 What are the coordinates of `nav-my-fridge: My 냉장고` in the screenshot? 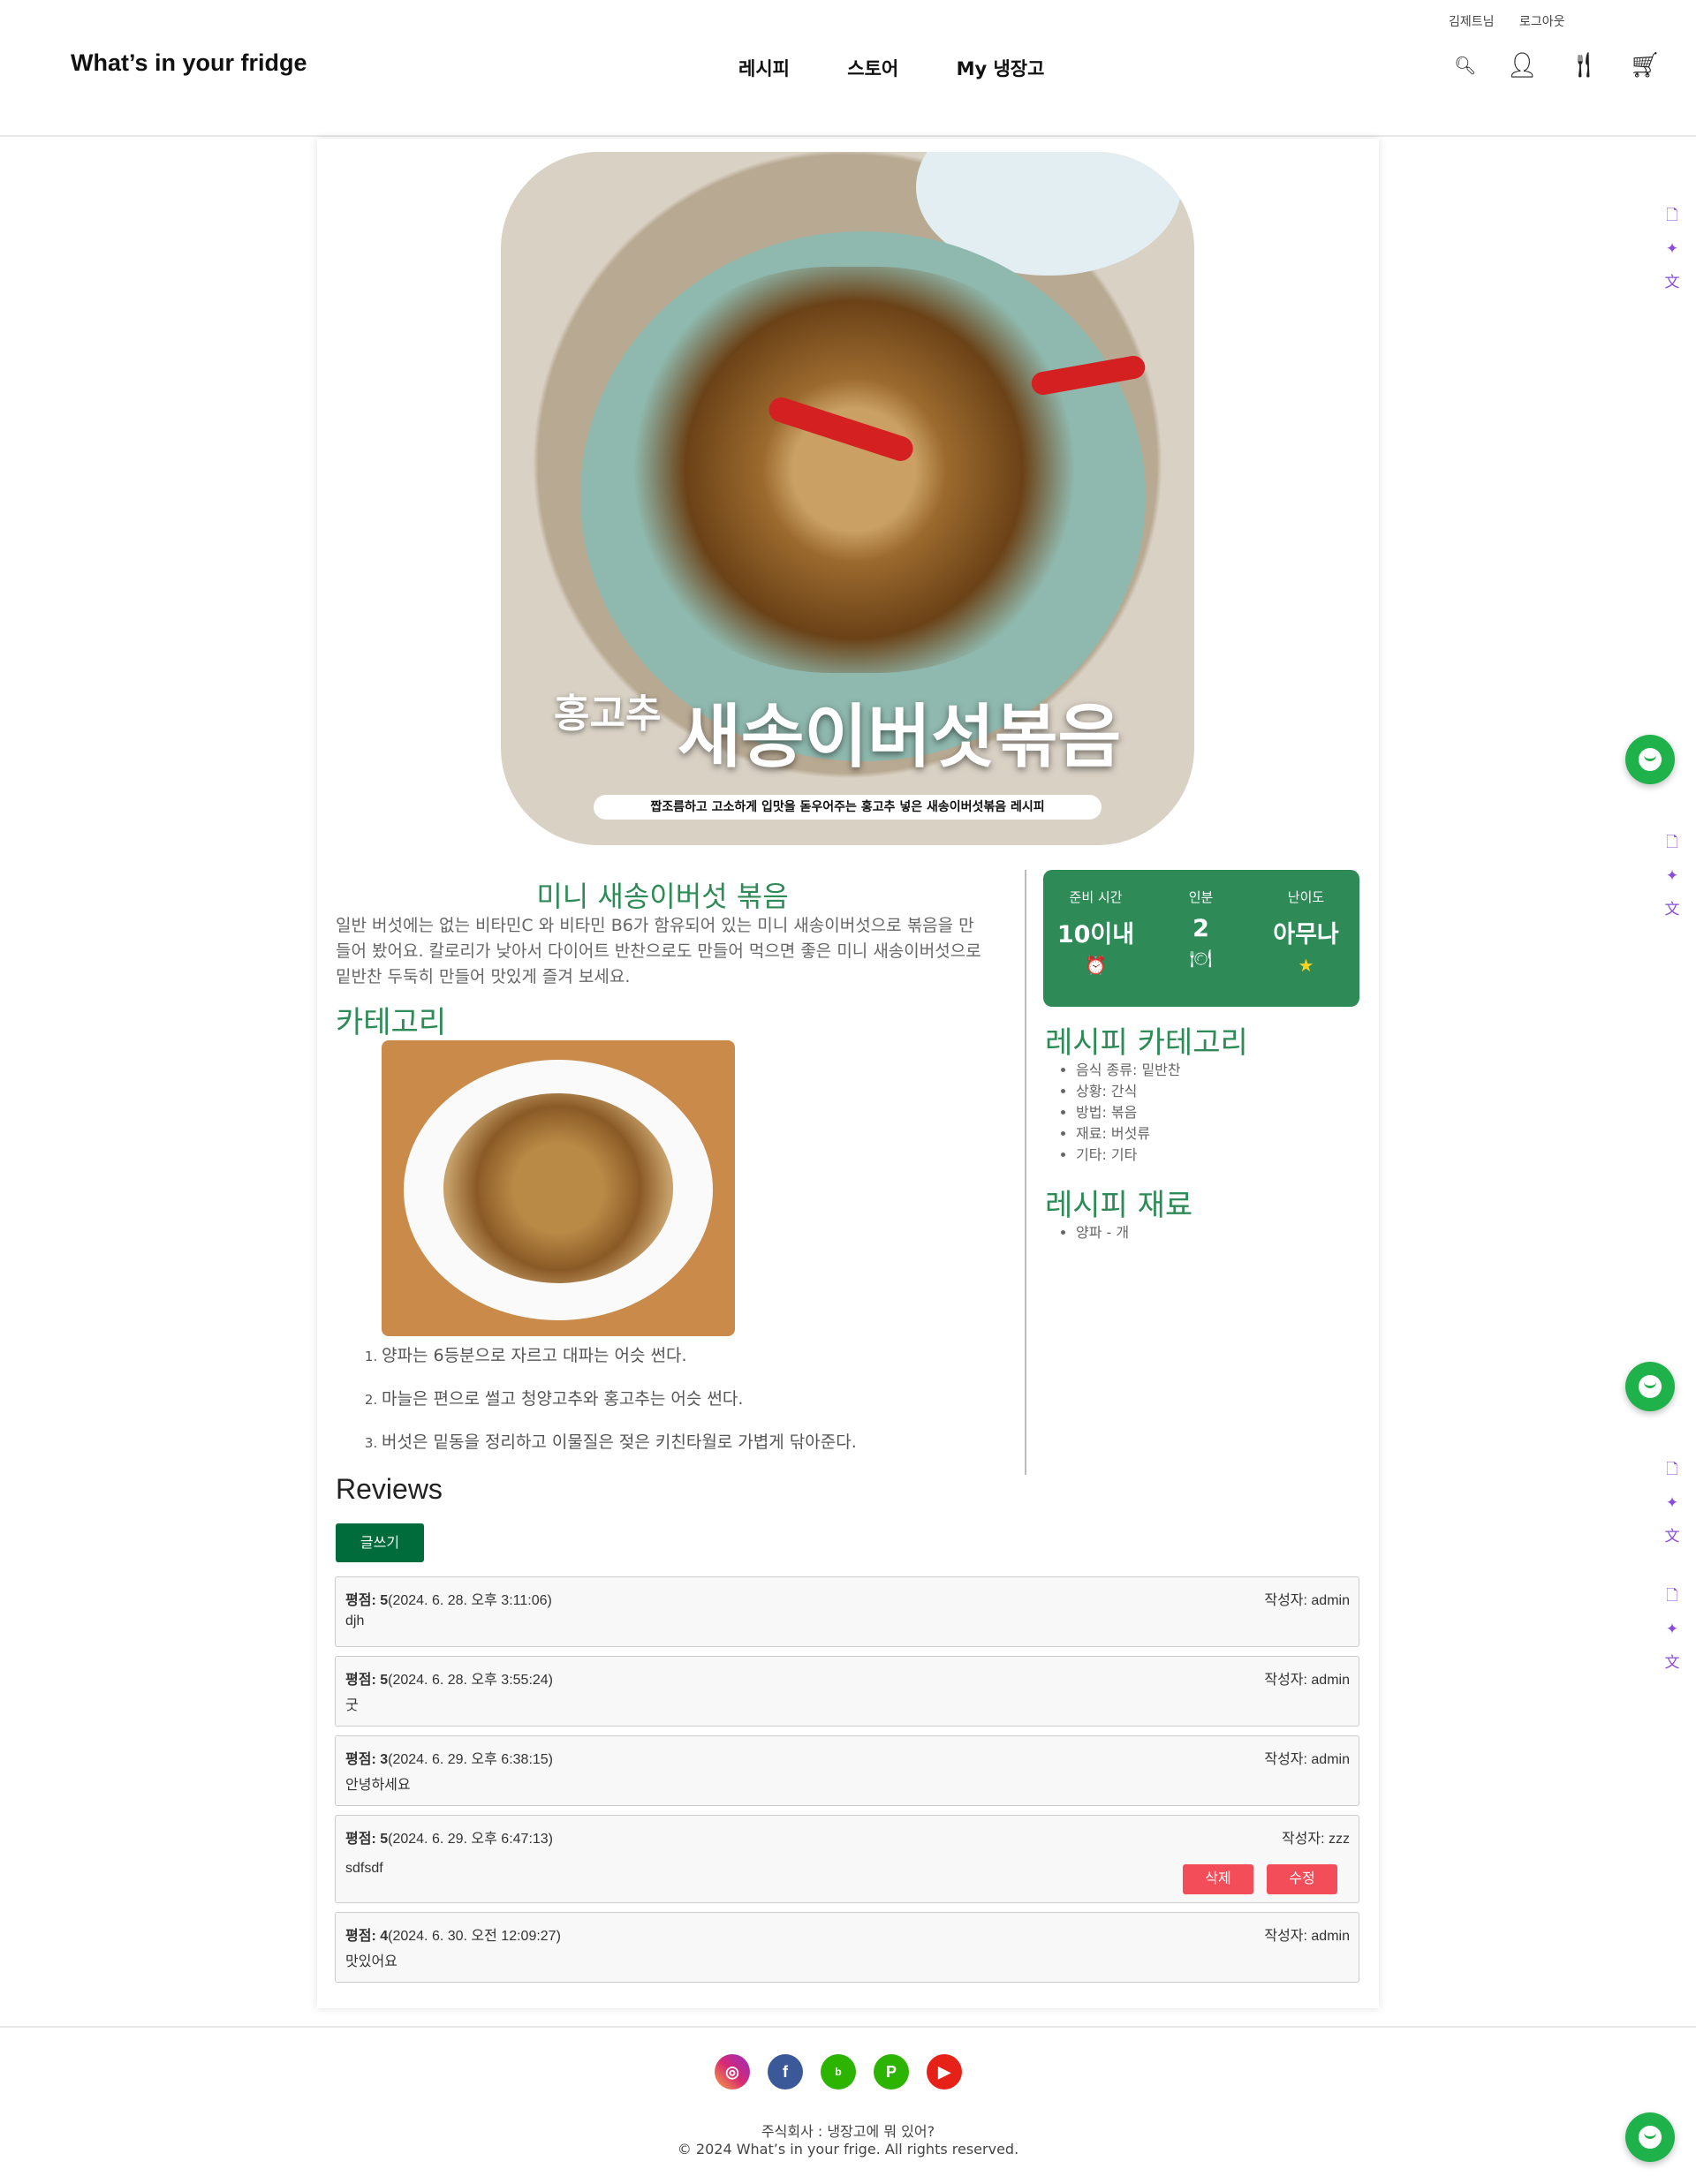 It's located at (1001, 68).